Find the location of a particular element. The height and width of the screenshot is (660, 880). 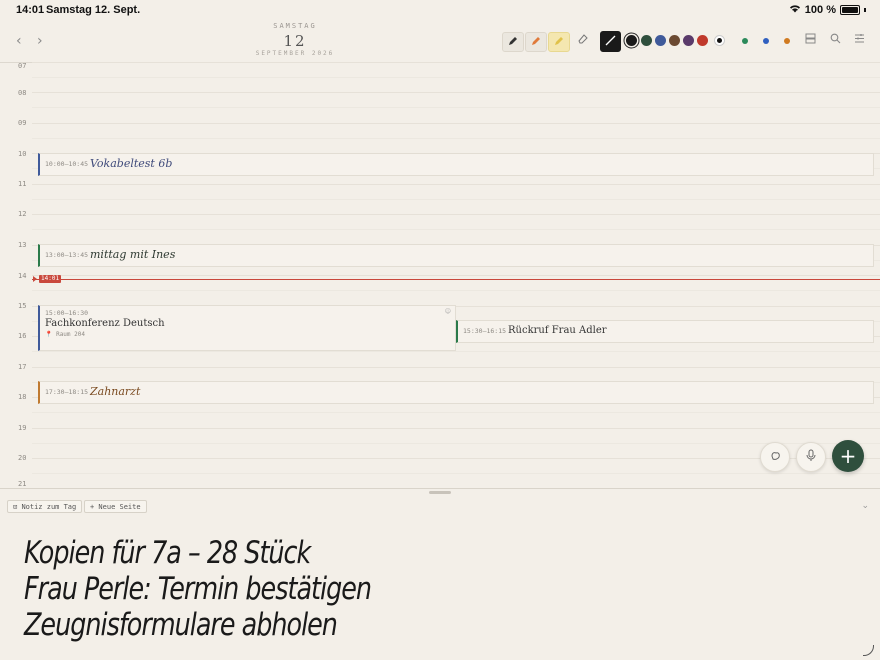

hour-label: 17 is located at coordinates (22, 367).